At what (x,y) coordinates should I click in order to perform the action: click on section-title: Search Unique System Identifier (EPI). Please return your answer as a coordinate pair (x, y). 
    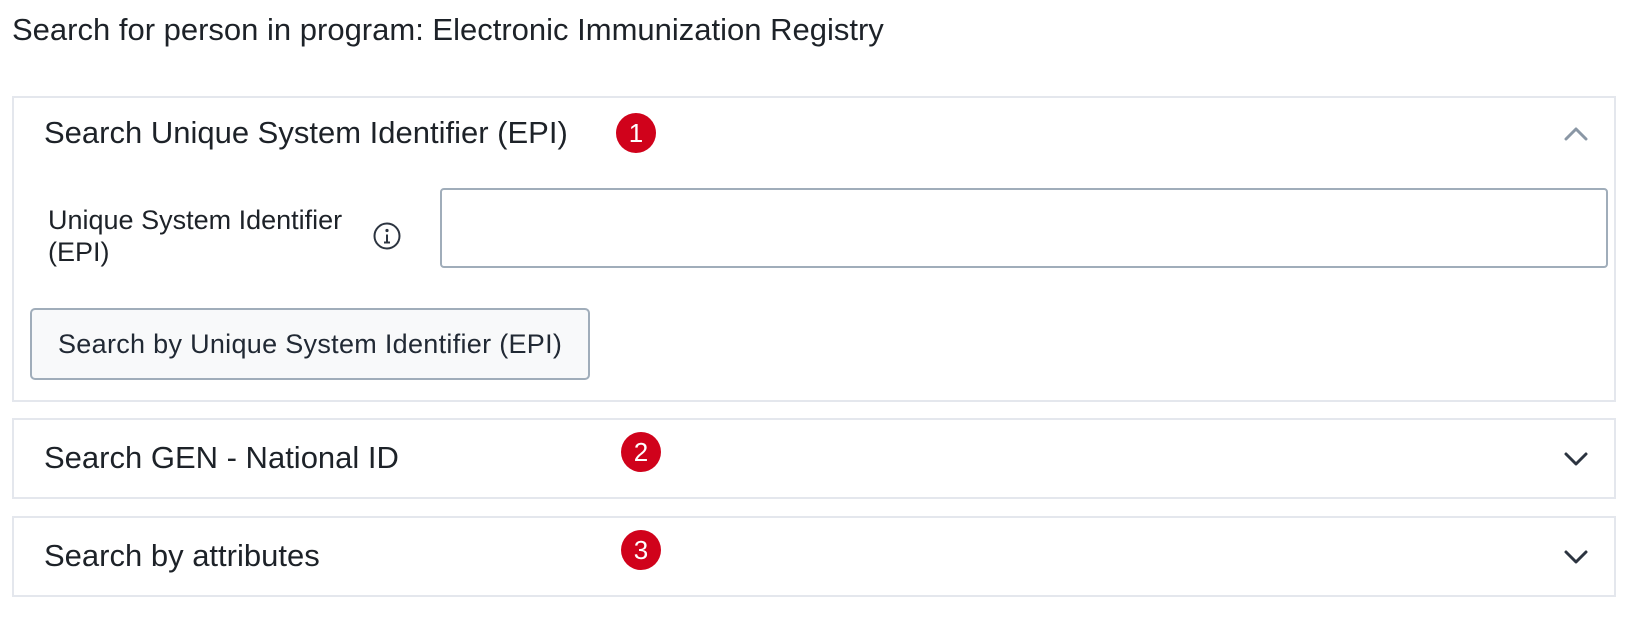
    Looking at the image, I should click on (306, 132).